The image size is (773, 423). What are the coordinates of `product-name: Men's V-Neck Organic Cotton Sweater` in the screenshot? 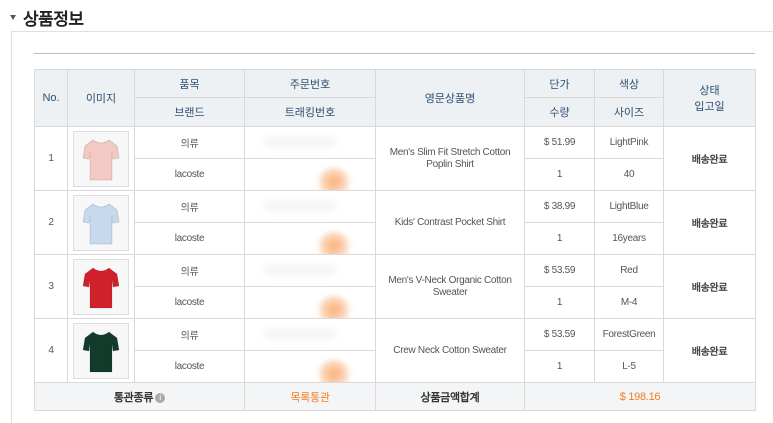 It's located at (450, 286).